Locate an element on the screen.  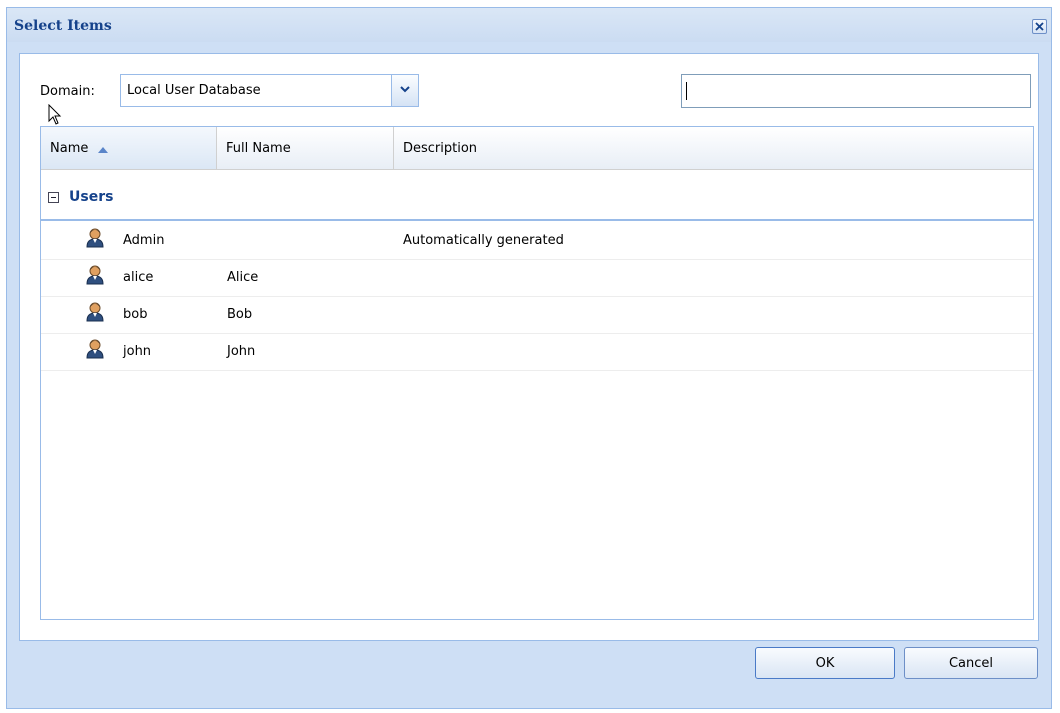
domain-label: Domain: is located at coordinates (67, 91).